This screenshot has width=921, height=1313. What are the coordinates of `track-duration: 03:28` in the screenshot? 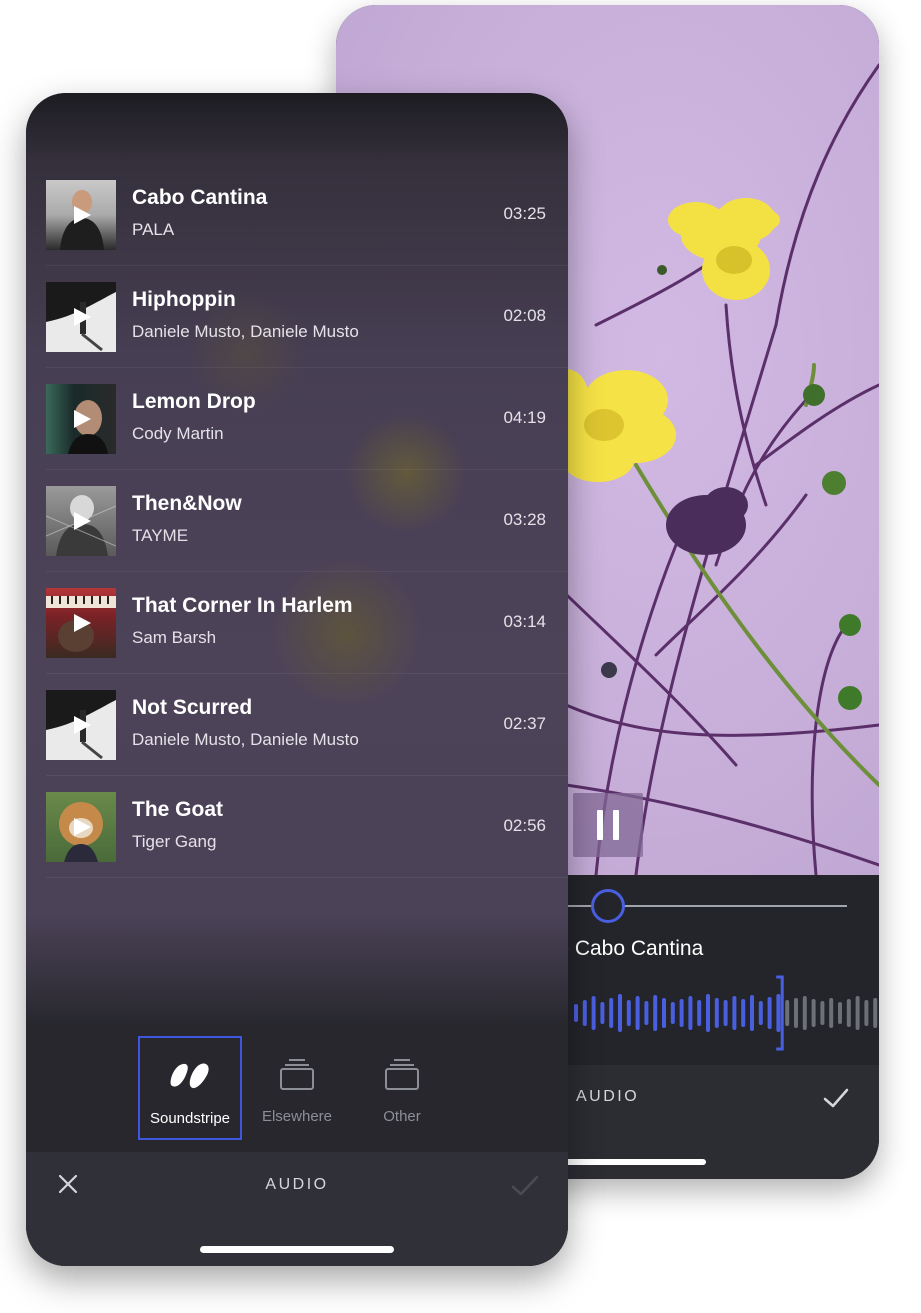 It's located at (524, 519).